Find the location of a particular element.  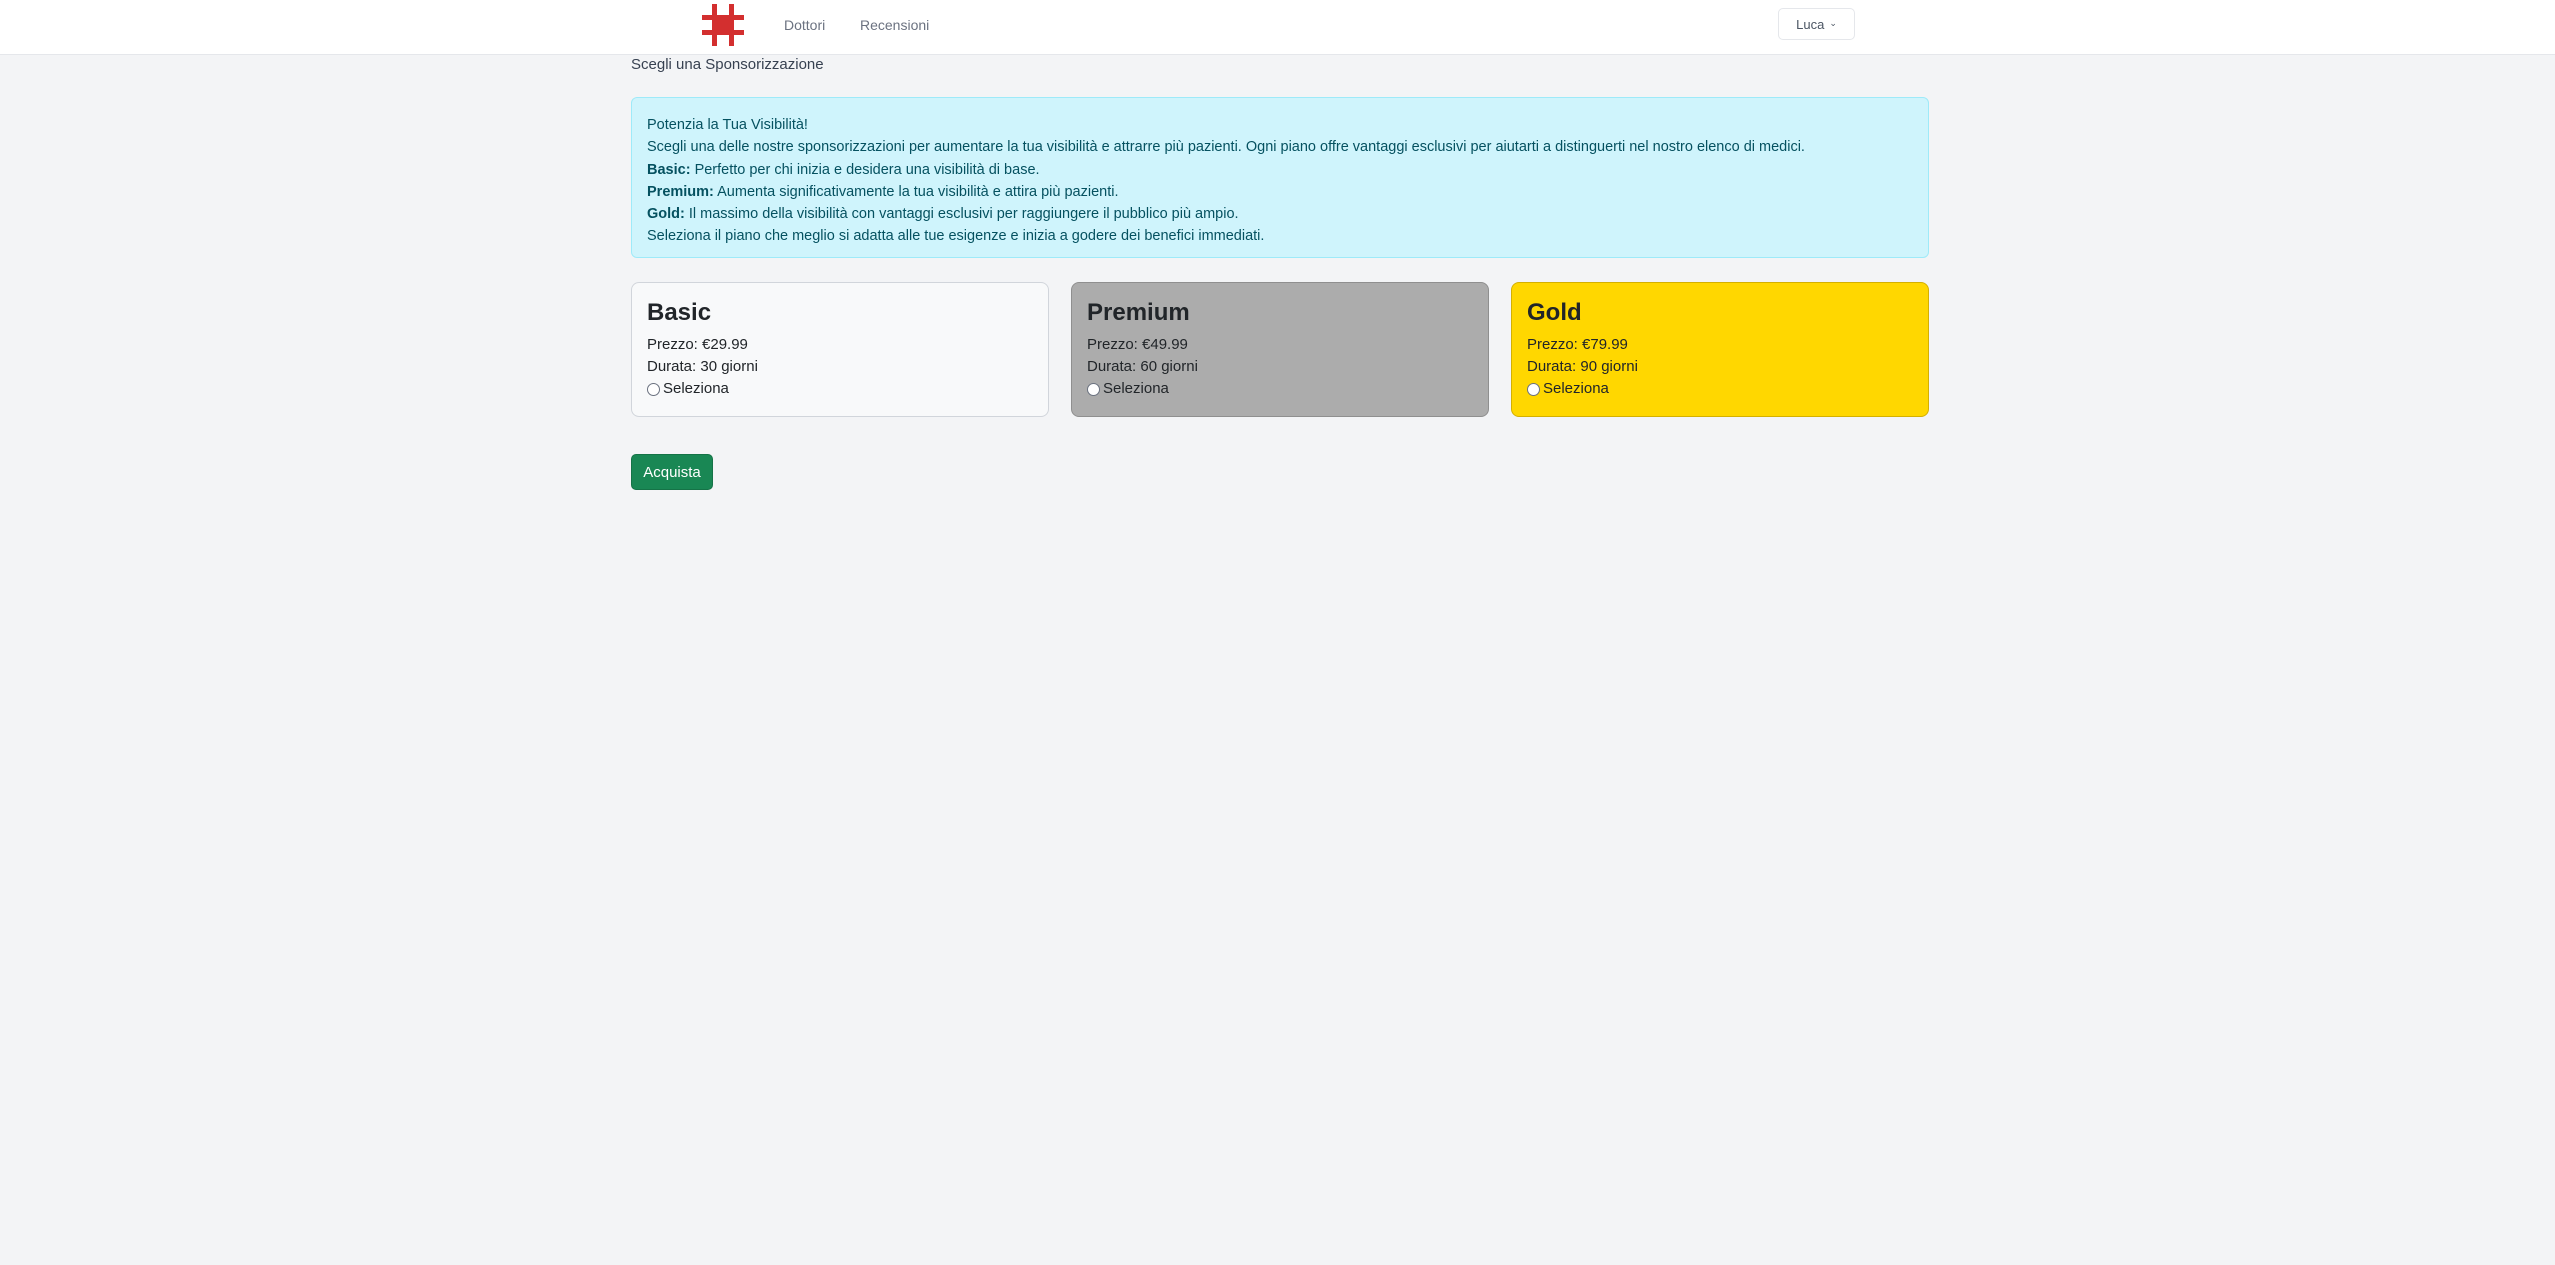

alert-item-name: Basic: is located at coordinates (669, 169).